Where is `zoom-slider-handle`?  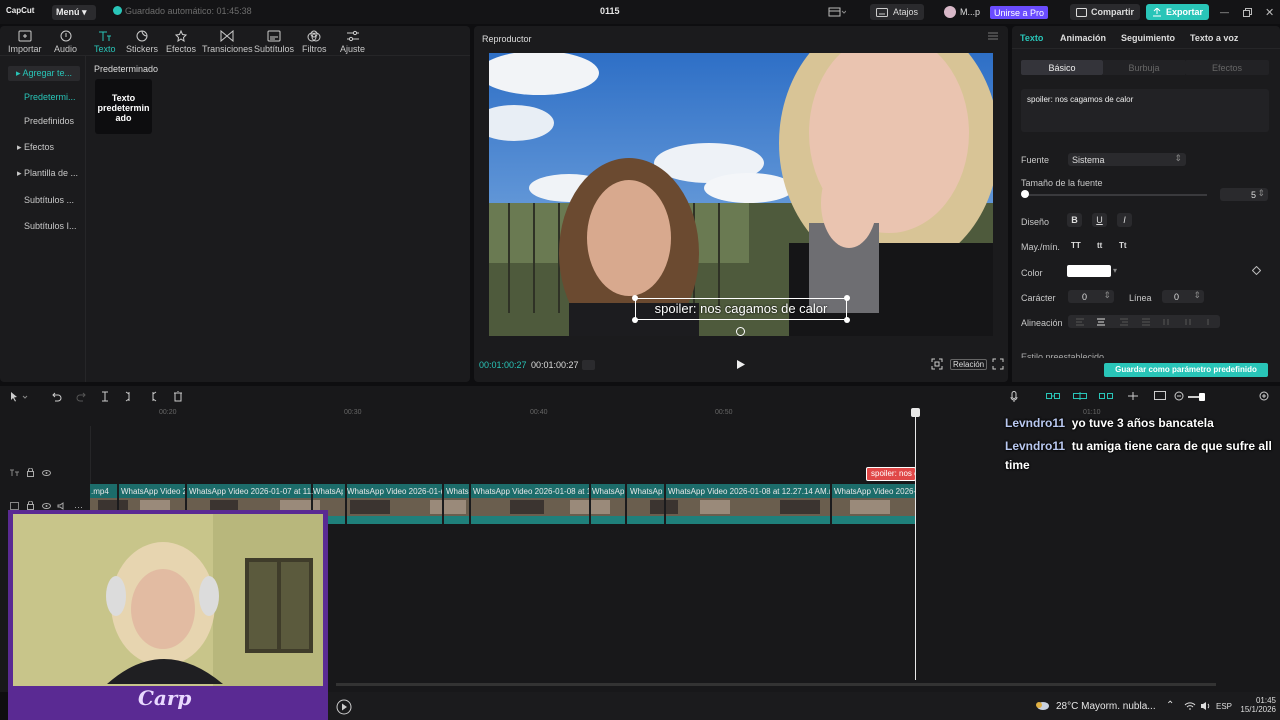 zoom-slider-handle is located at coordinates (1202, 397).